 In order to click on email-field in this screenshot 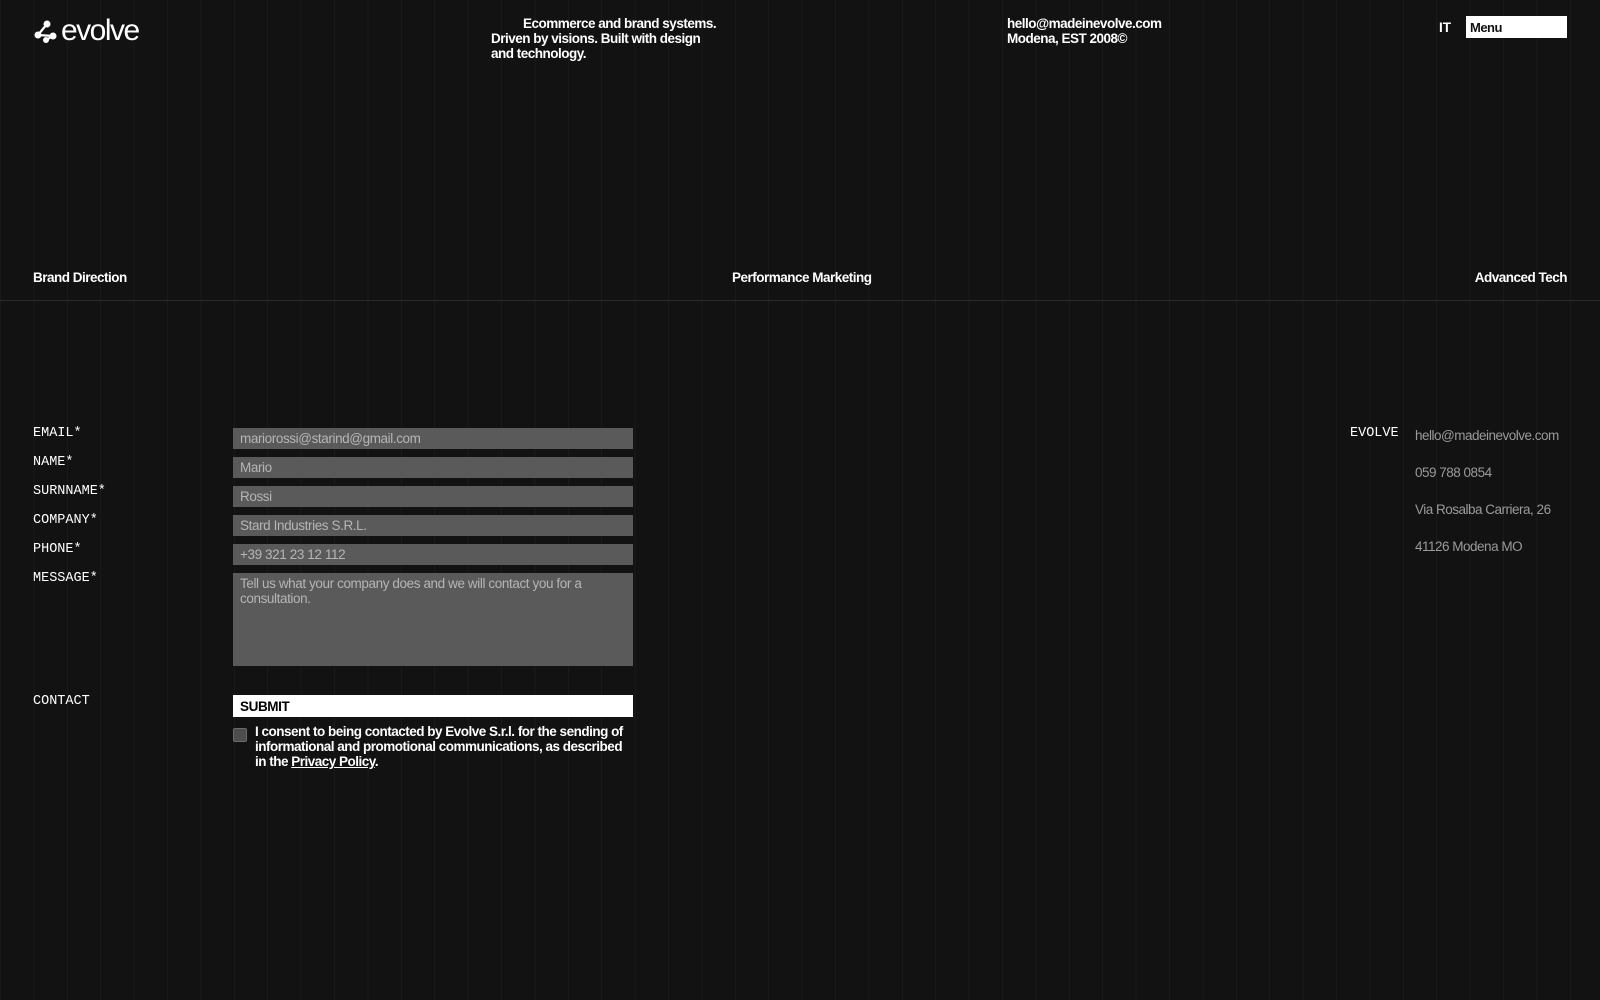, I will do `click(433, 438)`.